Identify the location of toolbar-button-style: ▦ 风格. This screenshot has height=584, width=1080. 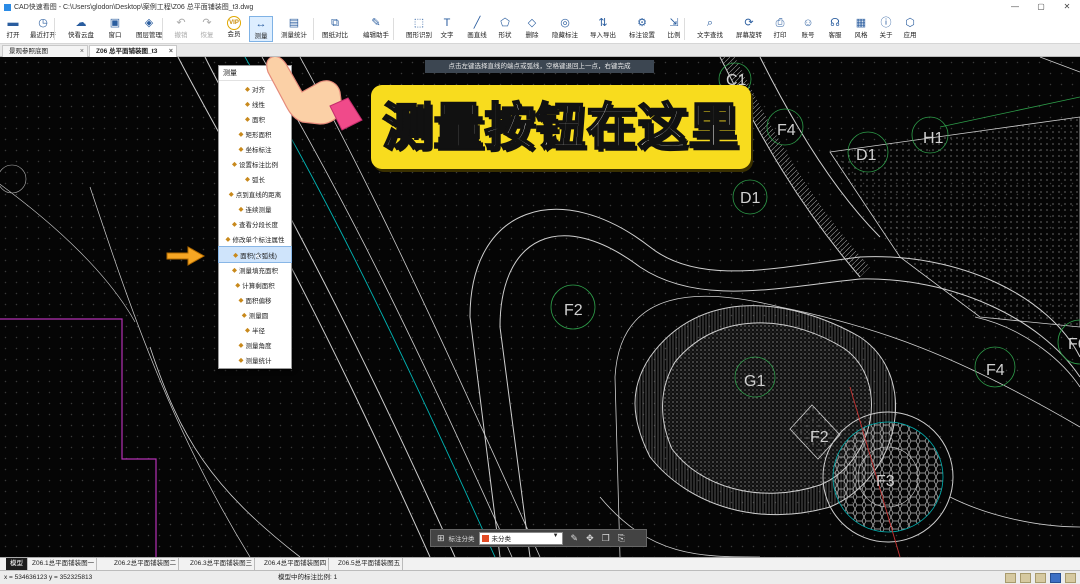
(861, 29).